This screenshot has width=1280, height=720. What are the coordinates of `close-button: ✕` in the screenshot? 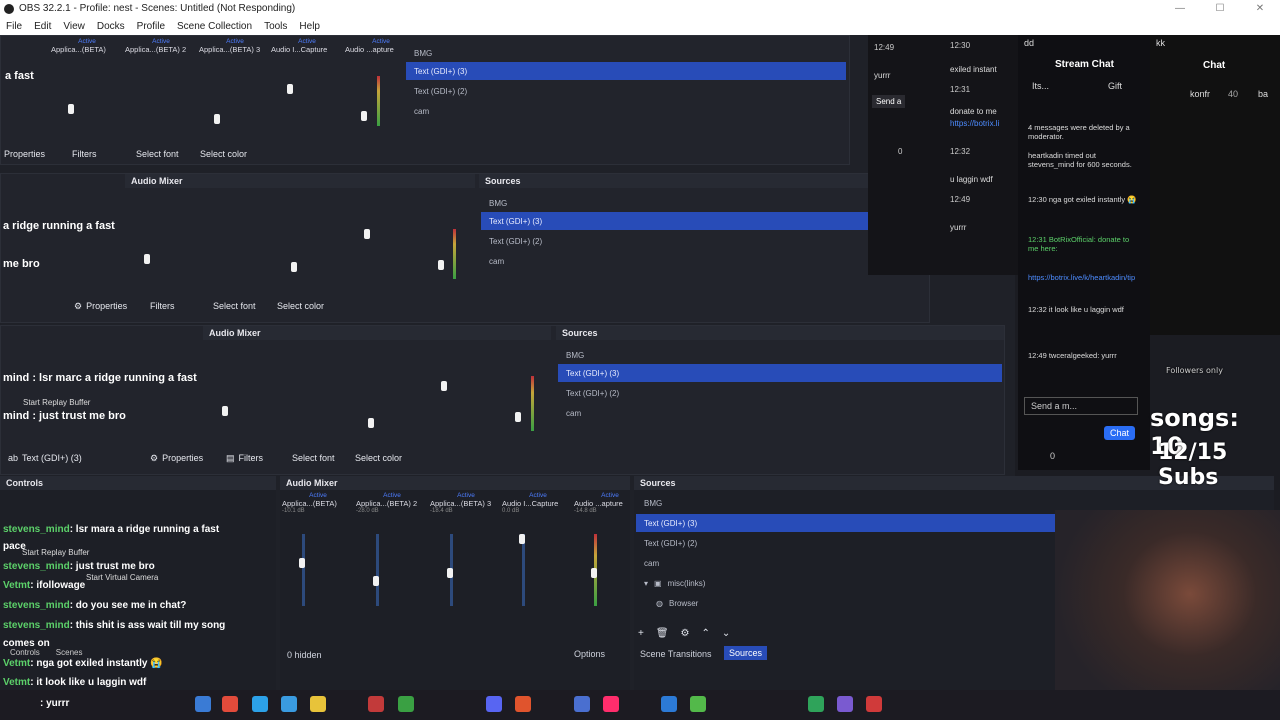 It's located at (1260, 8).